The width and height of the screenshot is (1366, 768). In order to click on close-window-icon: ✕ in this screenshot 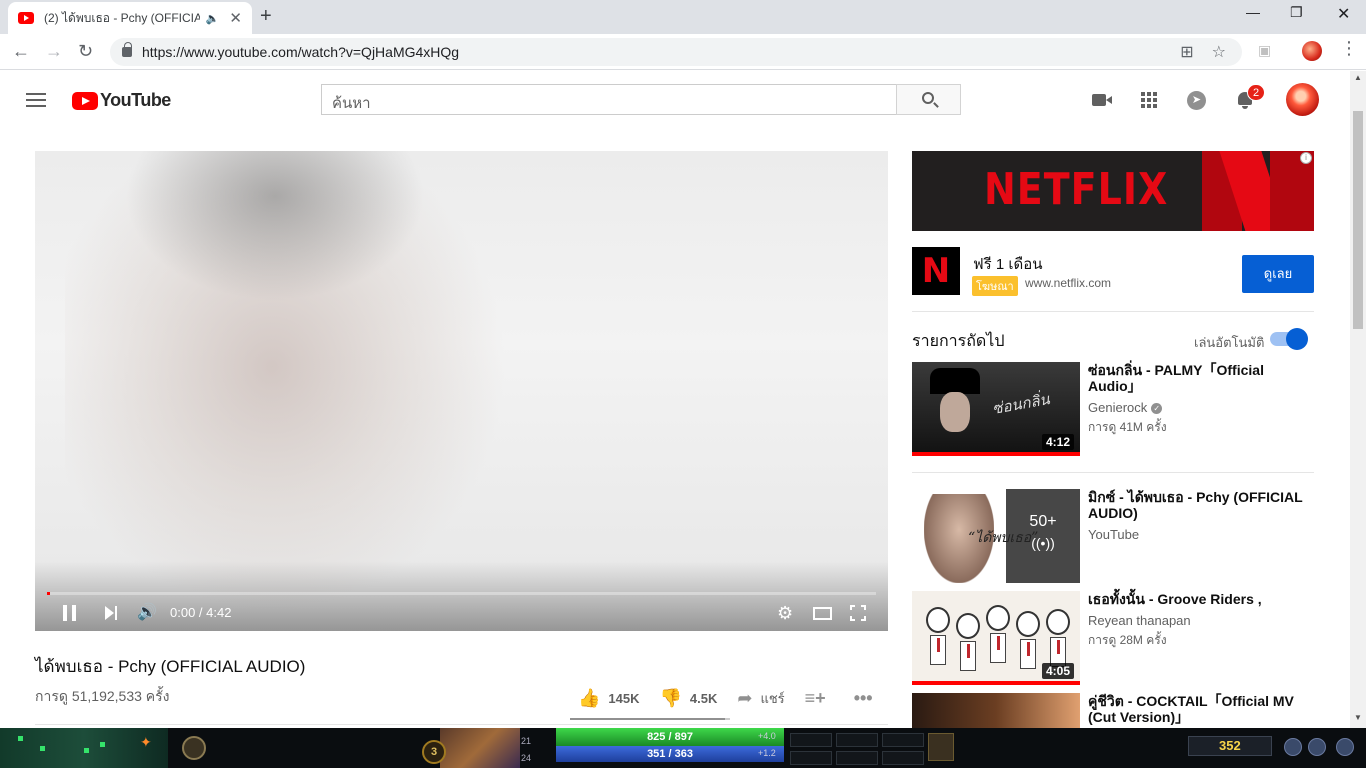, I will do `click(1343, 14)`.